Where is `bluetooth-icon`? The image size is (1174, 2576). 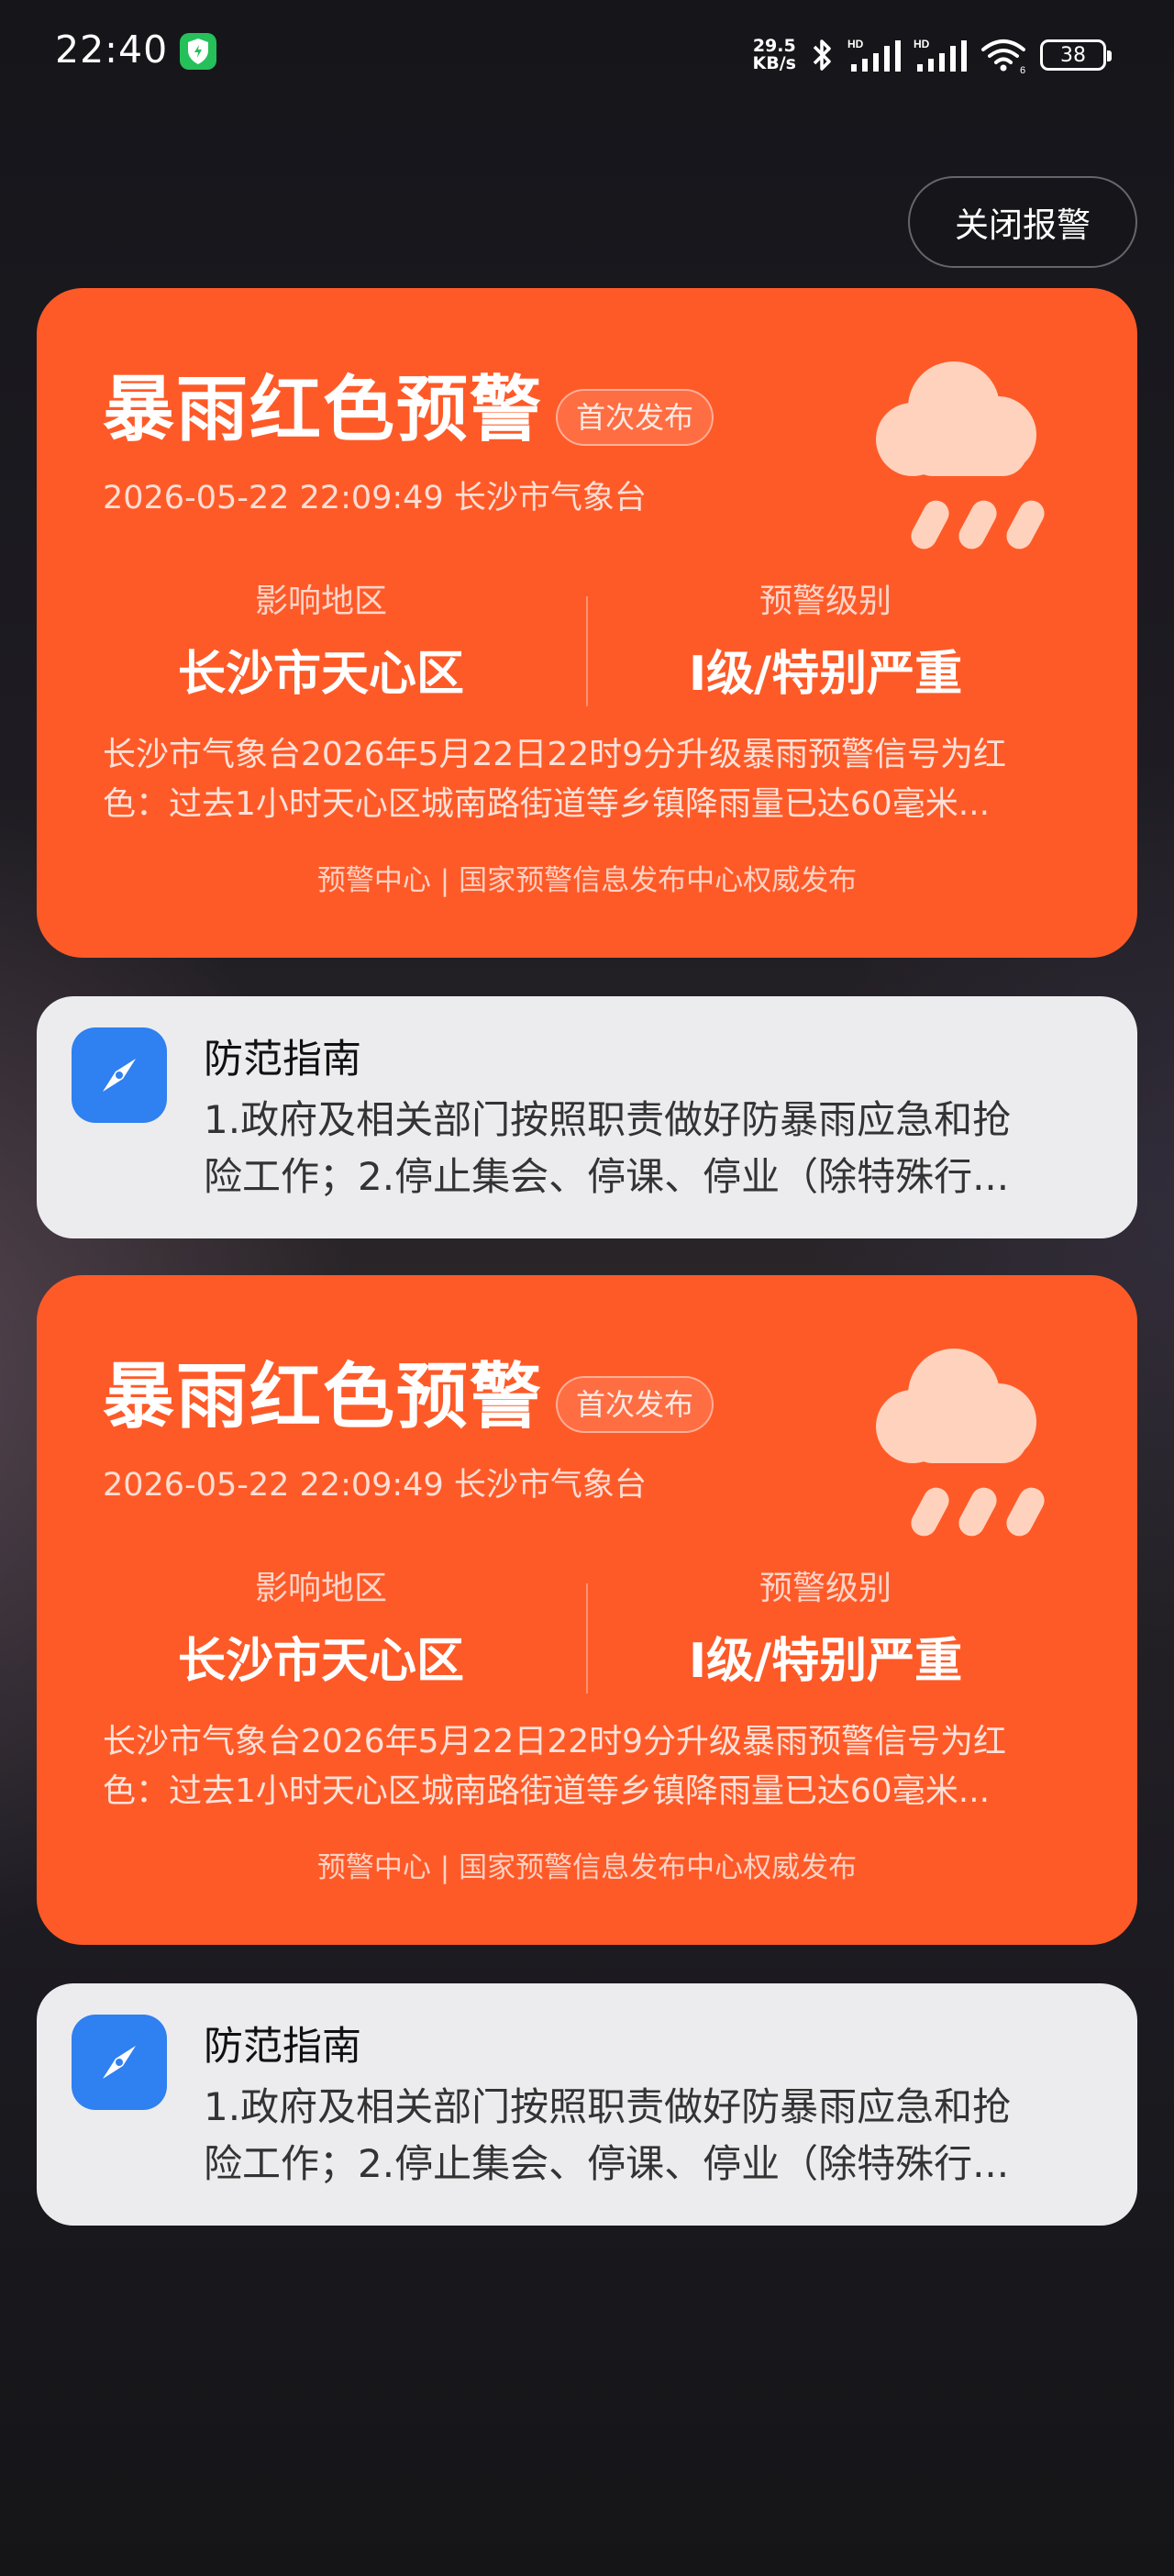 bluetooth-icon is located at coordinates (822, 55).